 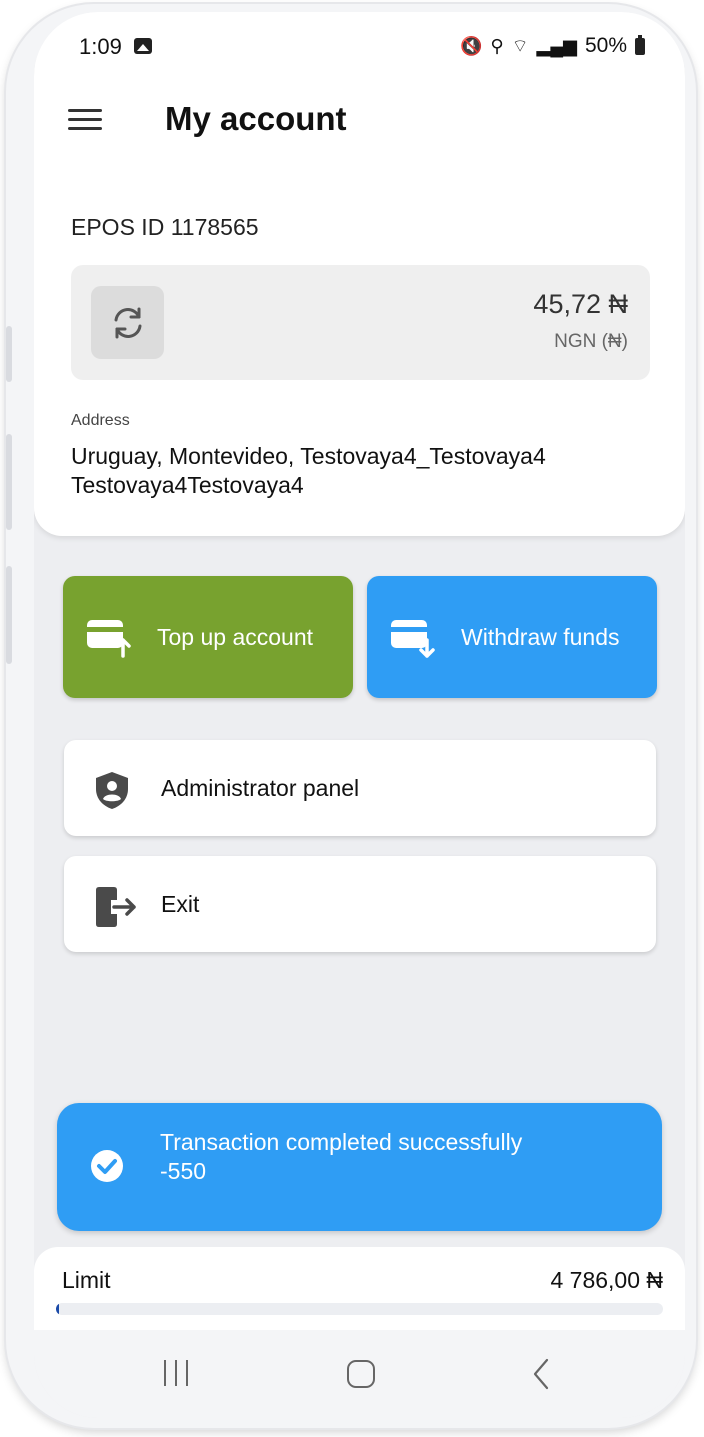 What do you see at coordinates (112, 790) in the screenshot?
I see `shield-user-icon` at bounding box center [112, 790].